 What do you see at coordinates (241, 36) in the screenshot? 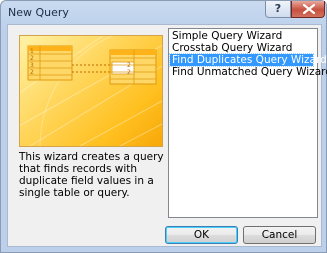
I see `list-item-simple-query-wizard: Simple Query Wizard` at bounding box center [241, 36].